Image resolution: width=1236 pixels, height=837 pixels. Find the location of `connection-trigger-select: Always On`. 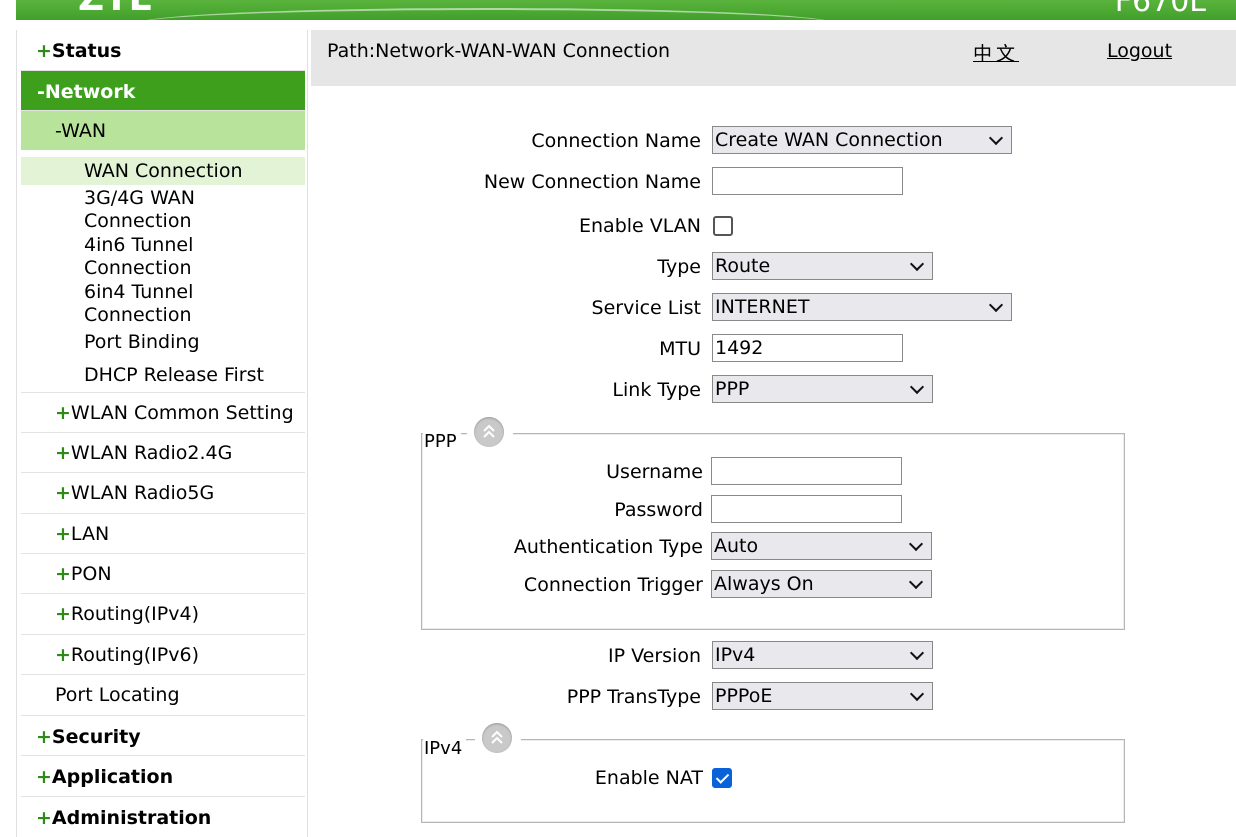

connection-trigger-select: Always On is located at coordinates (821, 584).